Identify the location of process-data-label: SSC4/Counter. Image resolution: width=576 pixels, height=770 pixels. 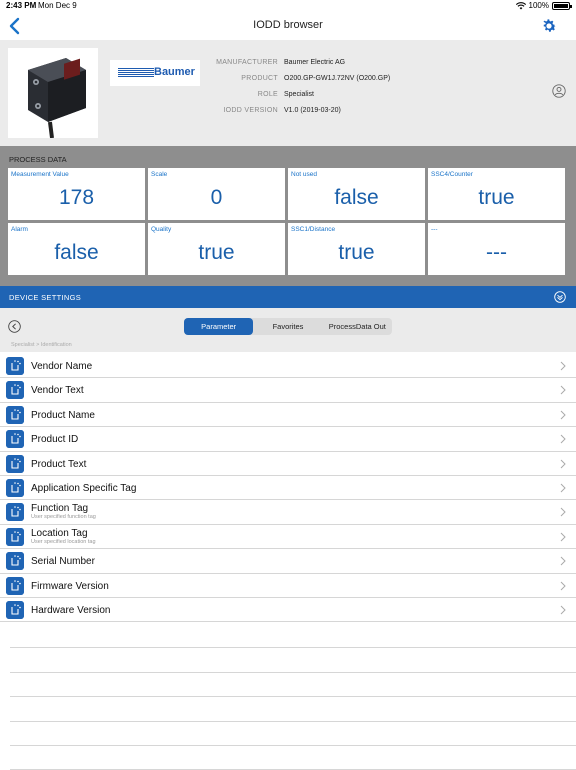
(452, 174).